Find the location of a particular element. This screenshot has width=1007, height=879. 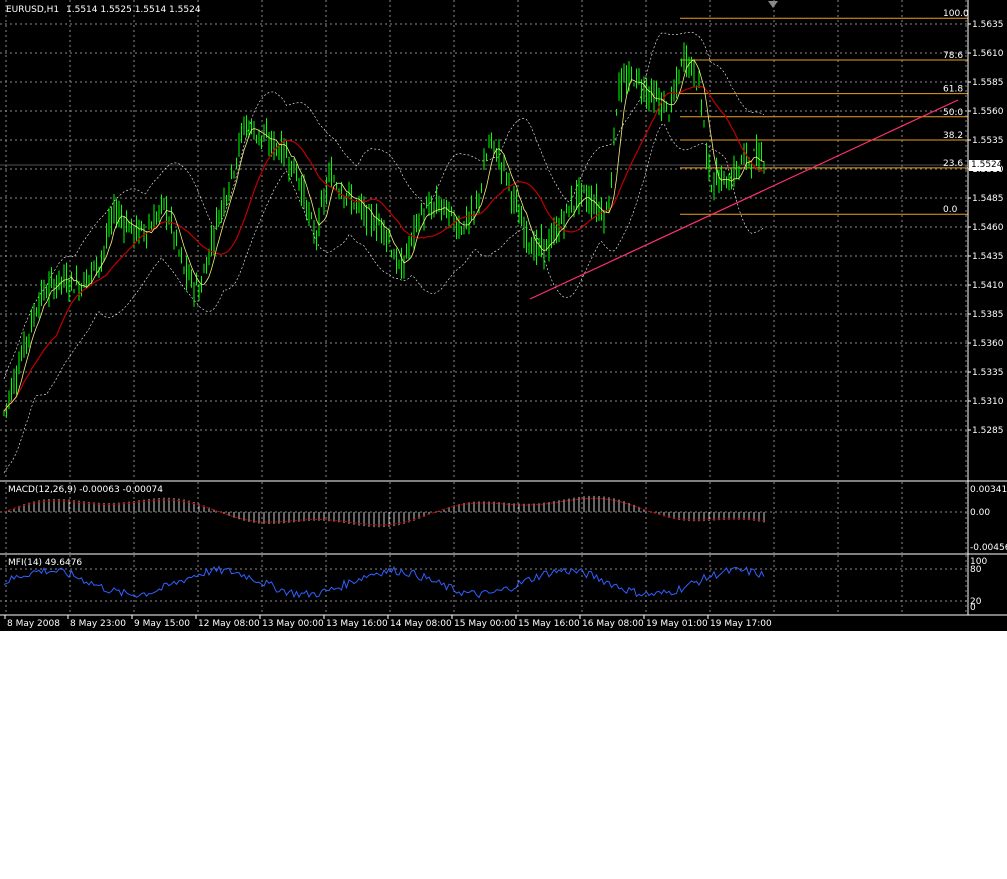

time-tick-label: 13 May 00:00 is located at coordinates (293, 624).